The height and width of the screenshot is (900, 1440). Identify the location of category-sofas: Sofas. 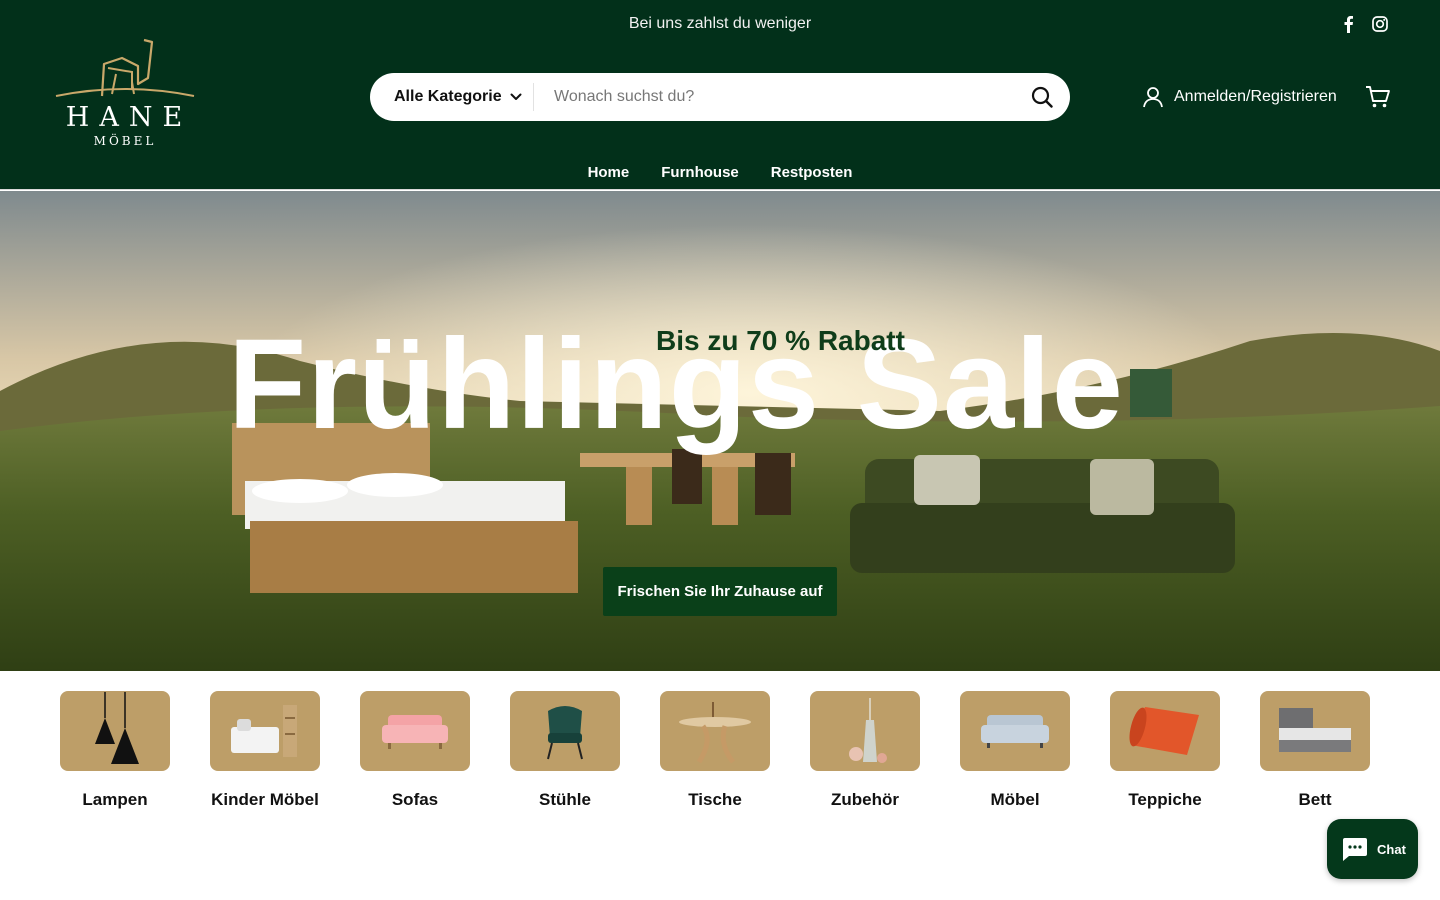
(415, 752).